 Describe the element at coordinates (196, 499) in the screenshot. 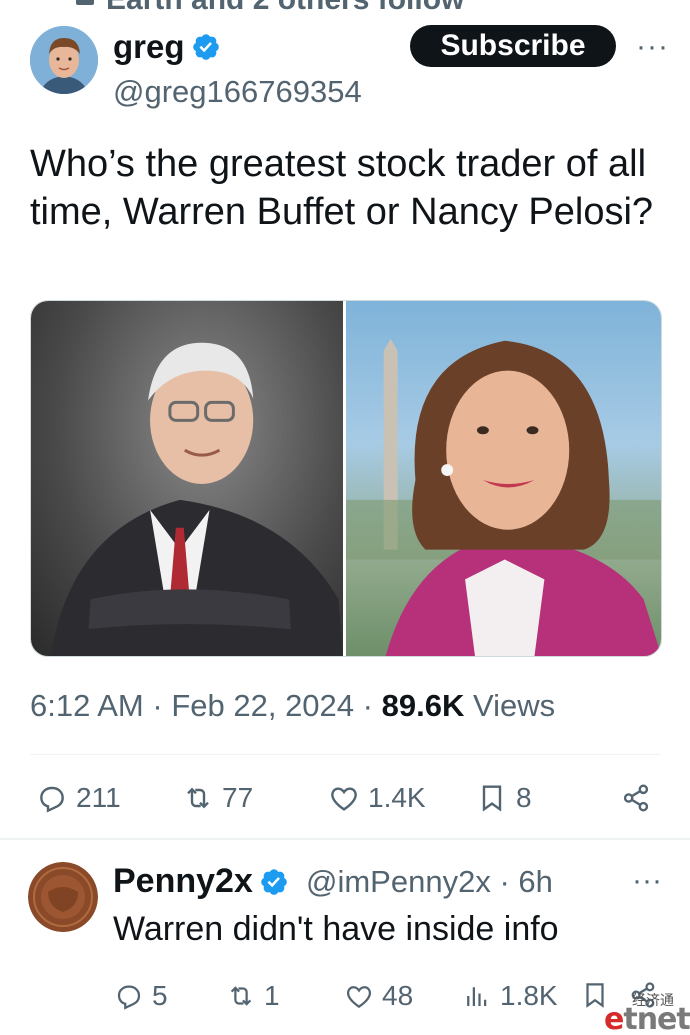

I see `buffett-illustration` at that location.